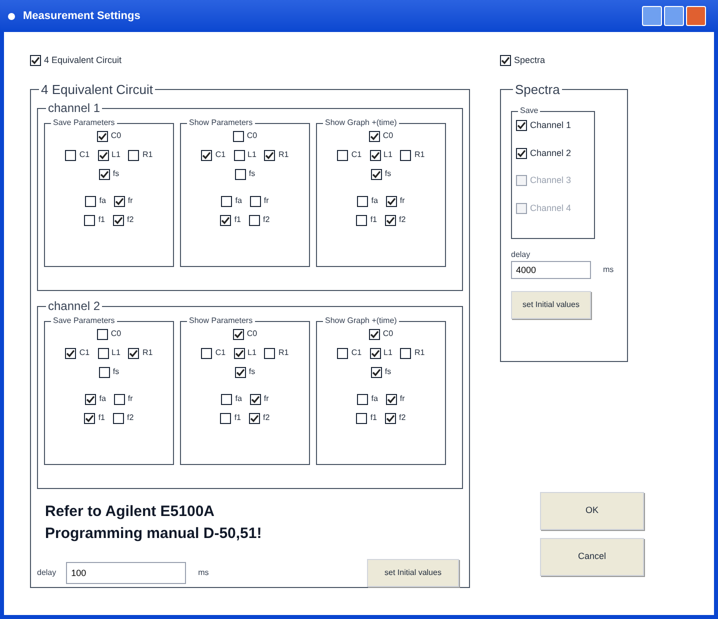 This screenshot has width=718, height=619. What do you see at coordinates (81, 16) in the screenshot?
I see `window-title: Measurement Settings` at bounding box center [81, 16].